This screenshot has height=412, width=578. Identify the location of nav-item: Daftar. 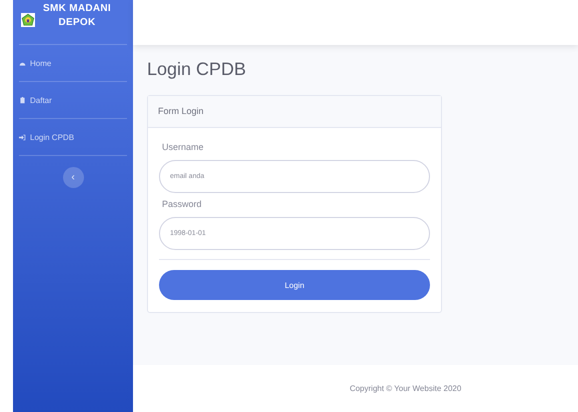
(73, 100).